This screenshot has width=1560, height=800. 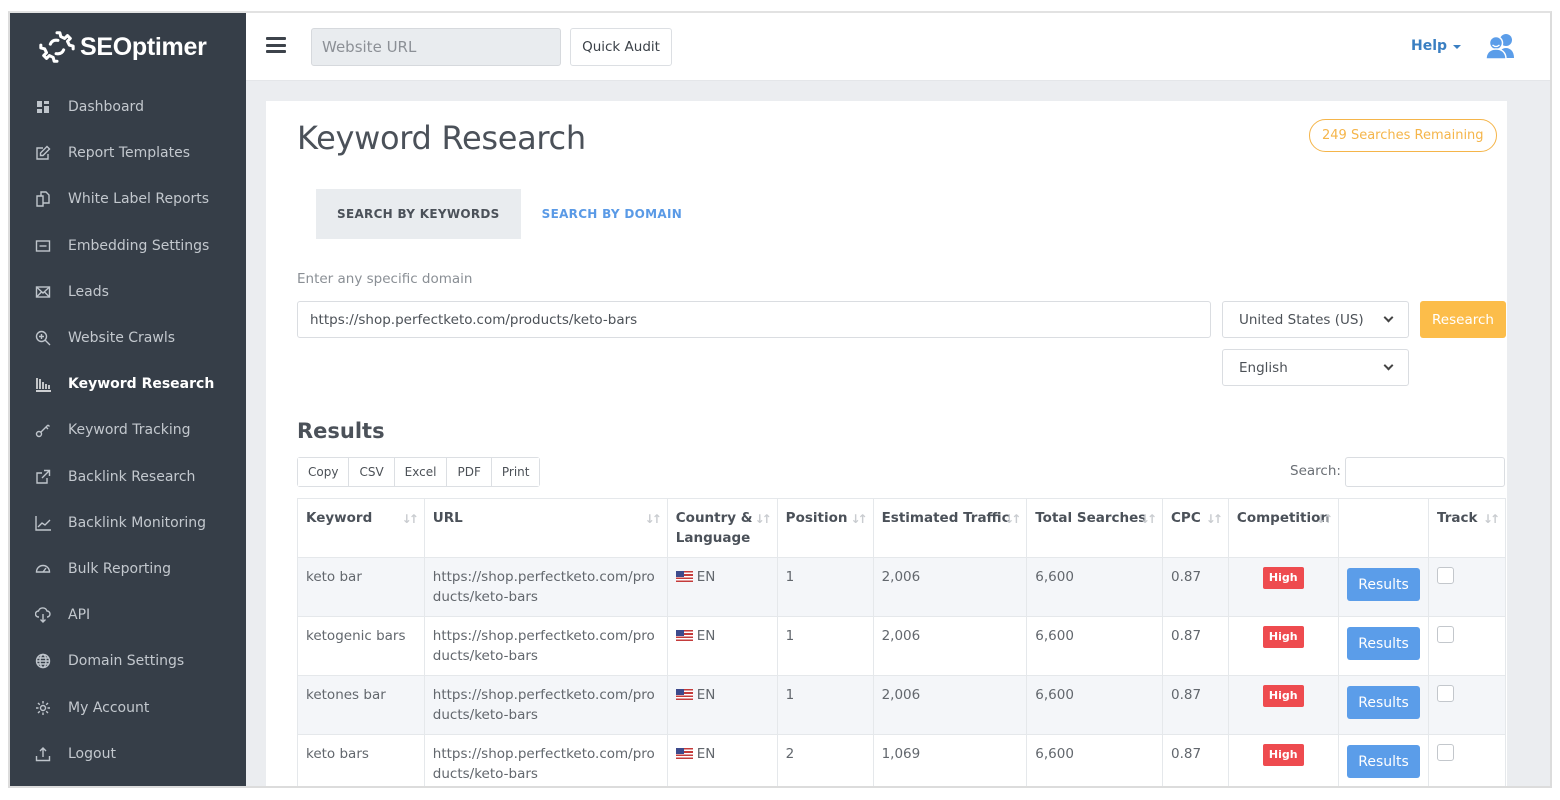 What do you see at coordinates (825, 528) in the screenshot?
I see `column-header-position: Position ↓↑` at bounding box center [825, 528].